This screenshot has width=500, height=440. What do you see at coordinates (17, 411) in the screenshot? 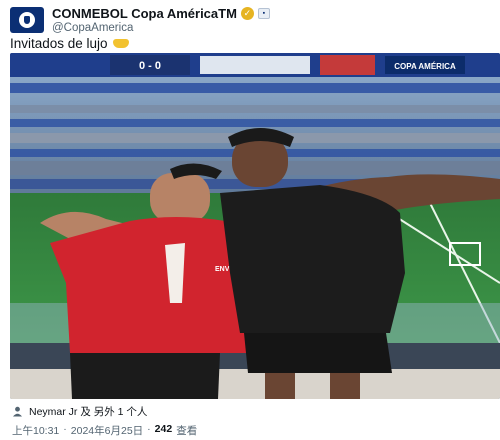
I see `person-tag-icon` at bounding box center [17, 411].